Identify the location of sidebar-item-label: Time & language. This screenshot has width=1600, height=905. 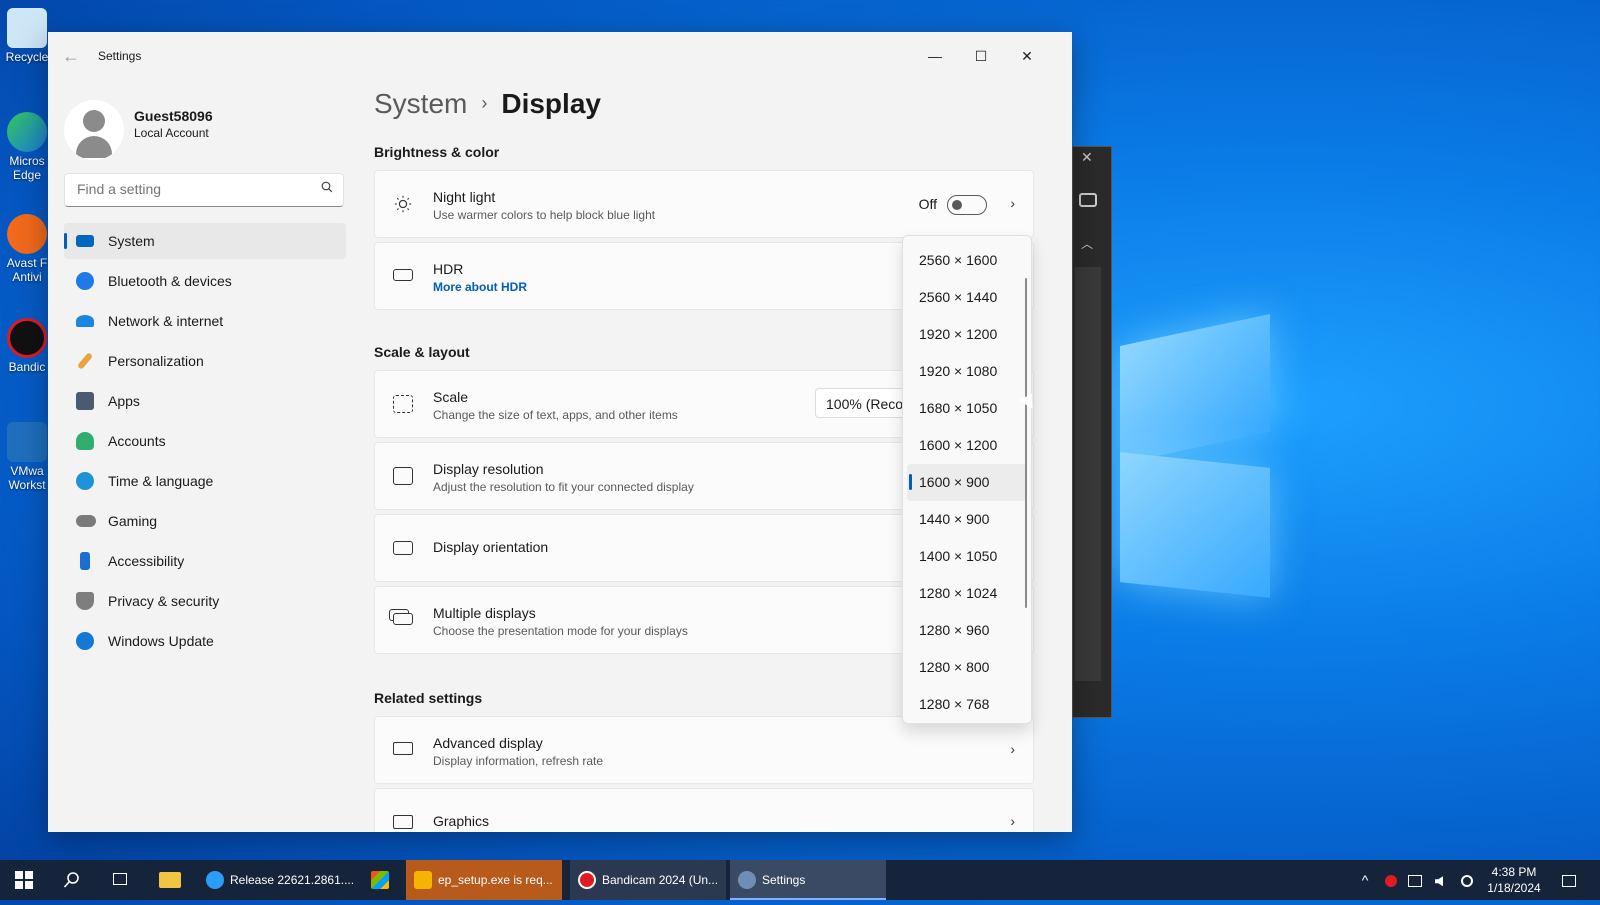
(161, 481).